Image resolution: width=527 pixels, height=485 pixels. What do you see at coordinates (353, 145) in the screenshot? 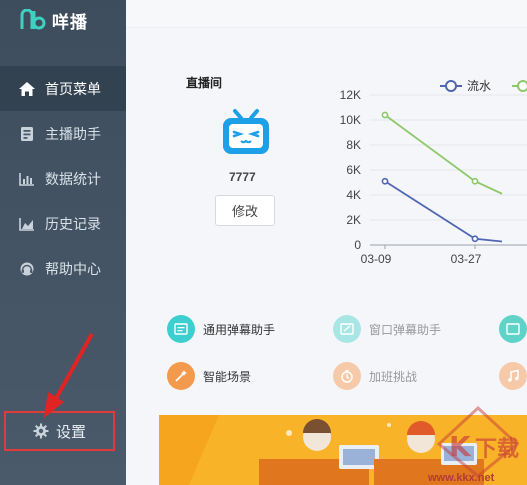
I see `y-tick-label: 8K` at bounding box center [353, 145].